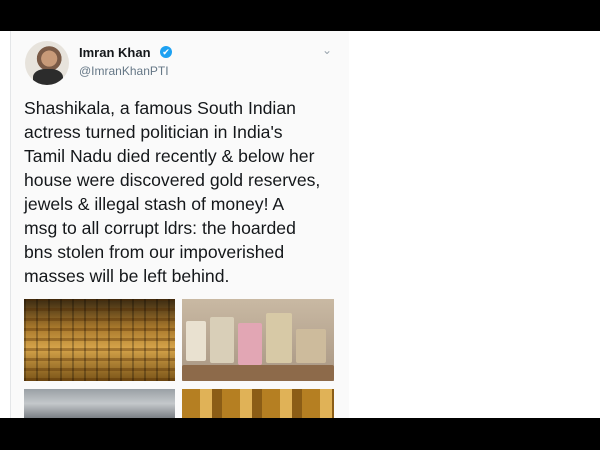 The width and height of the screenshot is (600, 450). What do you see at coordinates (258, 373) in the screenshot?
I see `box-edge` at bounding box center [258, 373].